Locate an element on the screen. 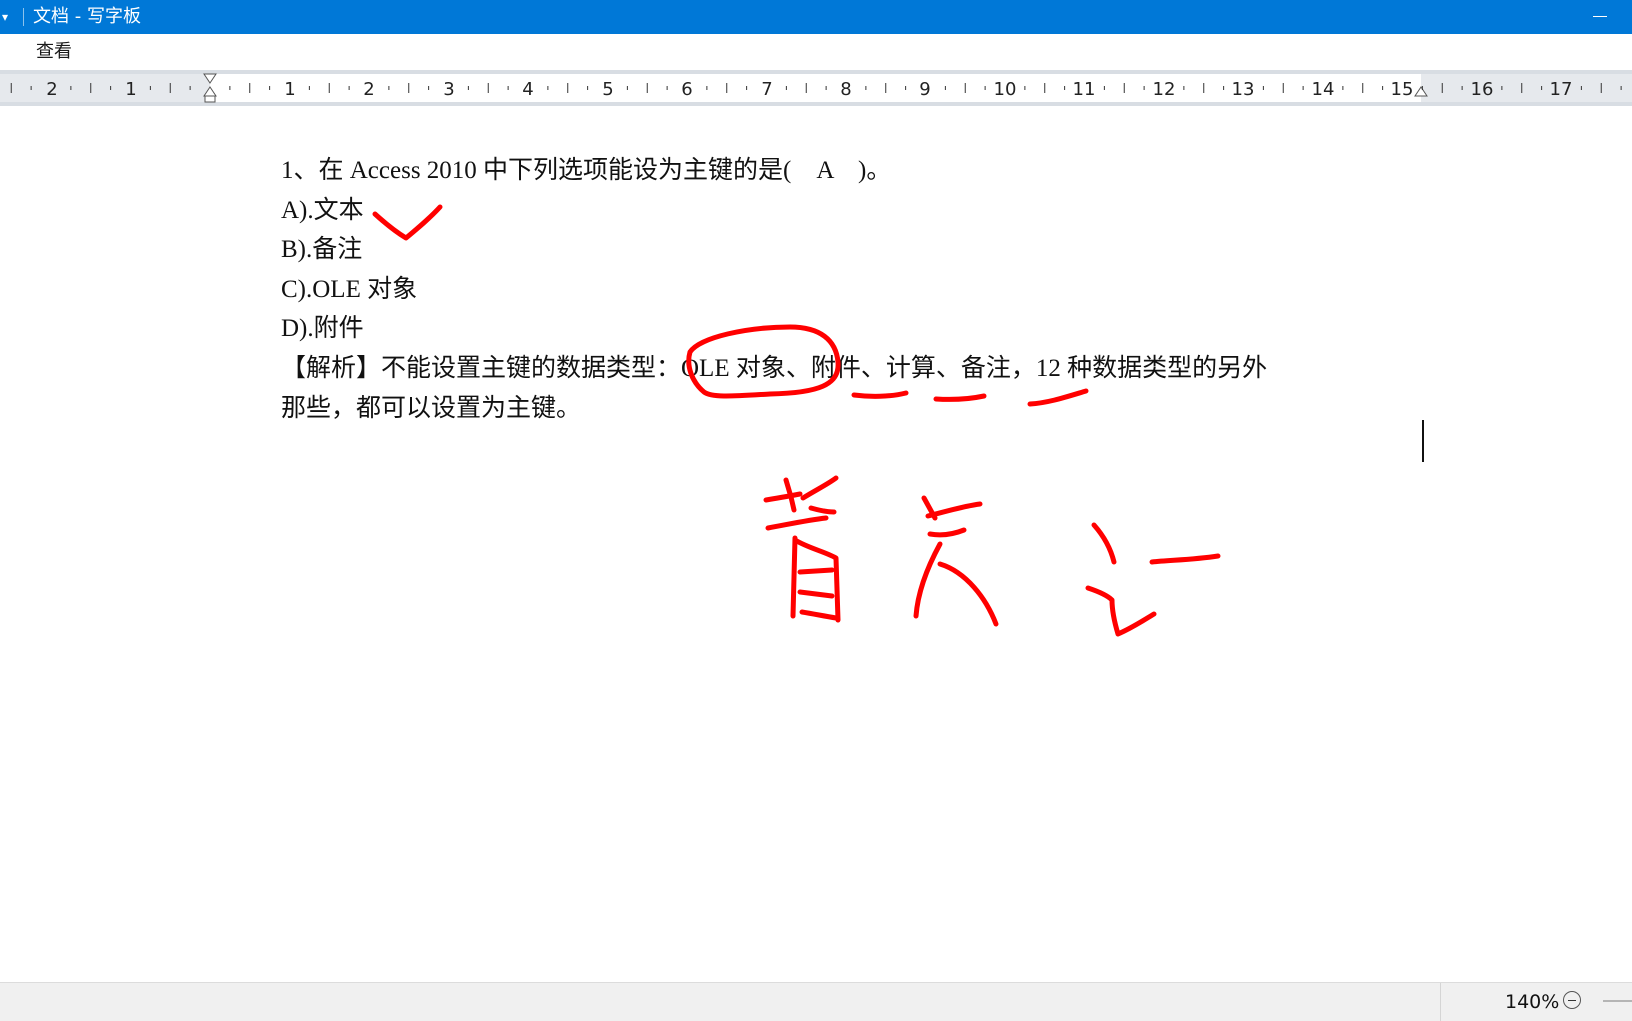 This screenshot has width=1632, height=1021. ruler-label: 16 is located at coordinates (1482, 89).